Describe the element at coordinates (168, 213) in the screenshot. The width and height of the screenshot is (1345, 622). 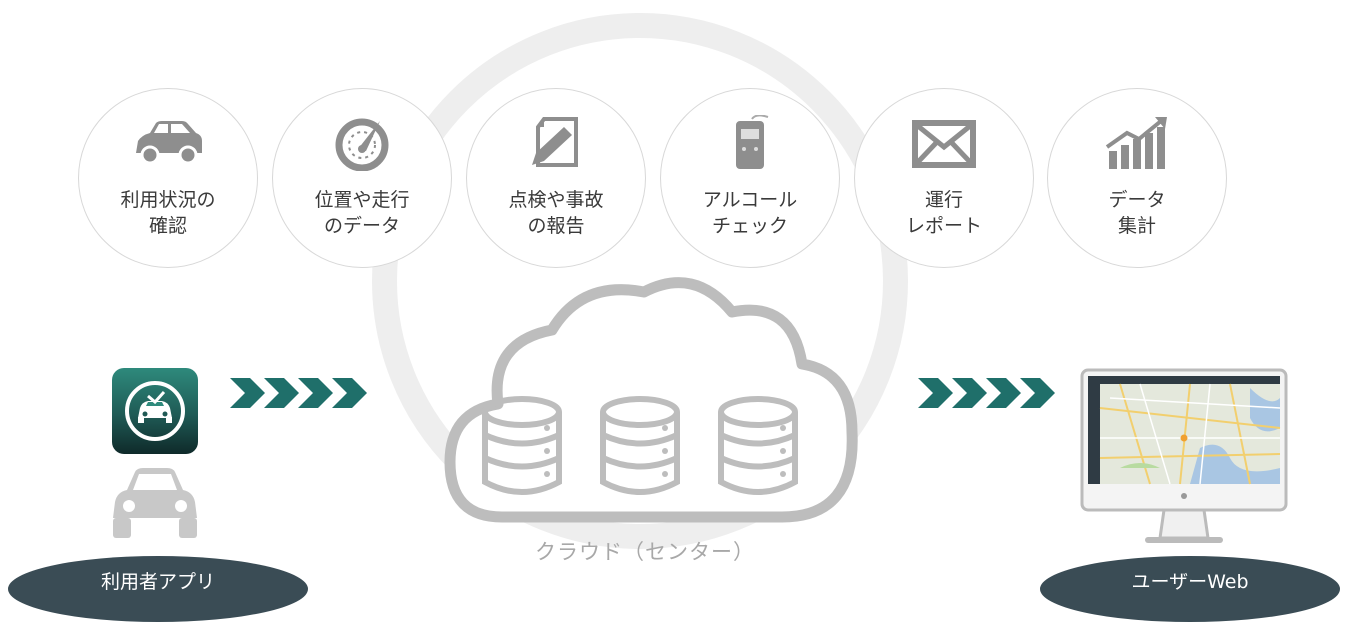
I see `feature-label: 利用状況の 確認` at that location.